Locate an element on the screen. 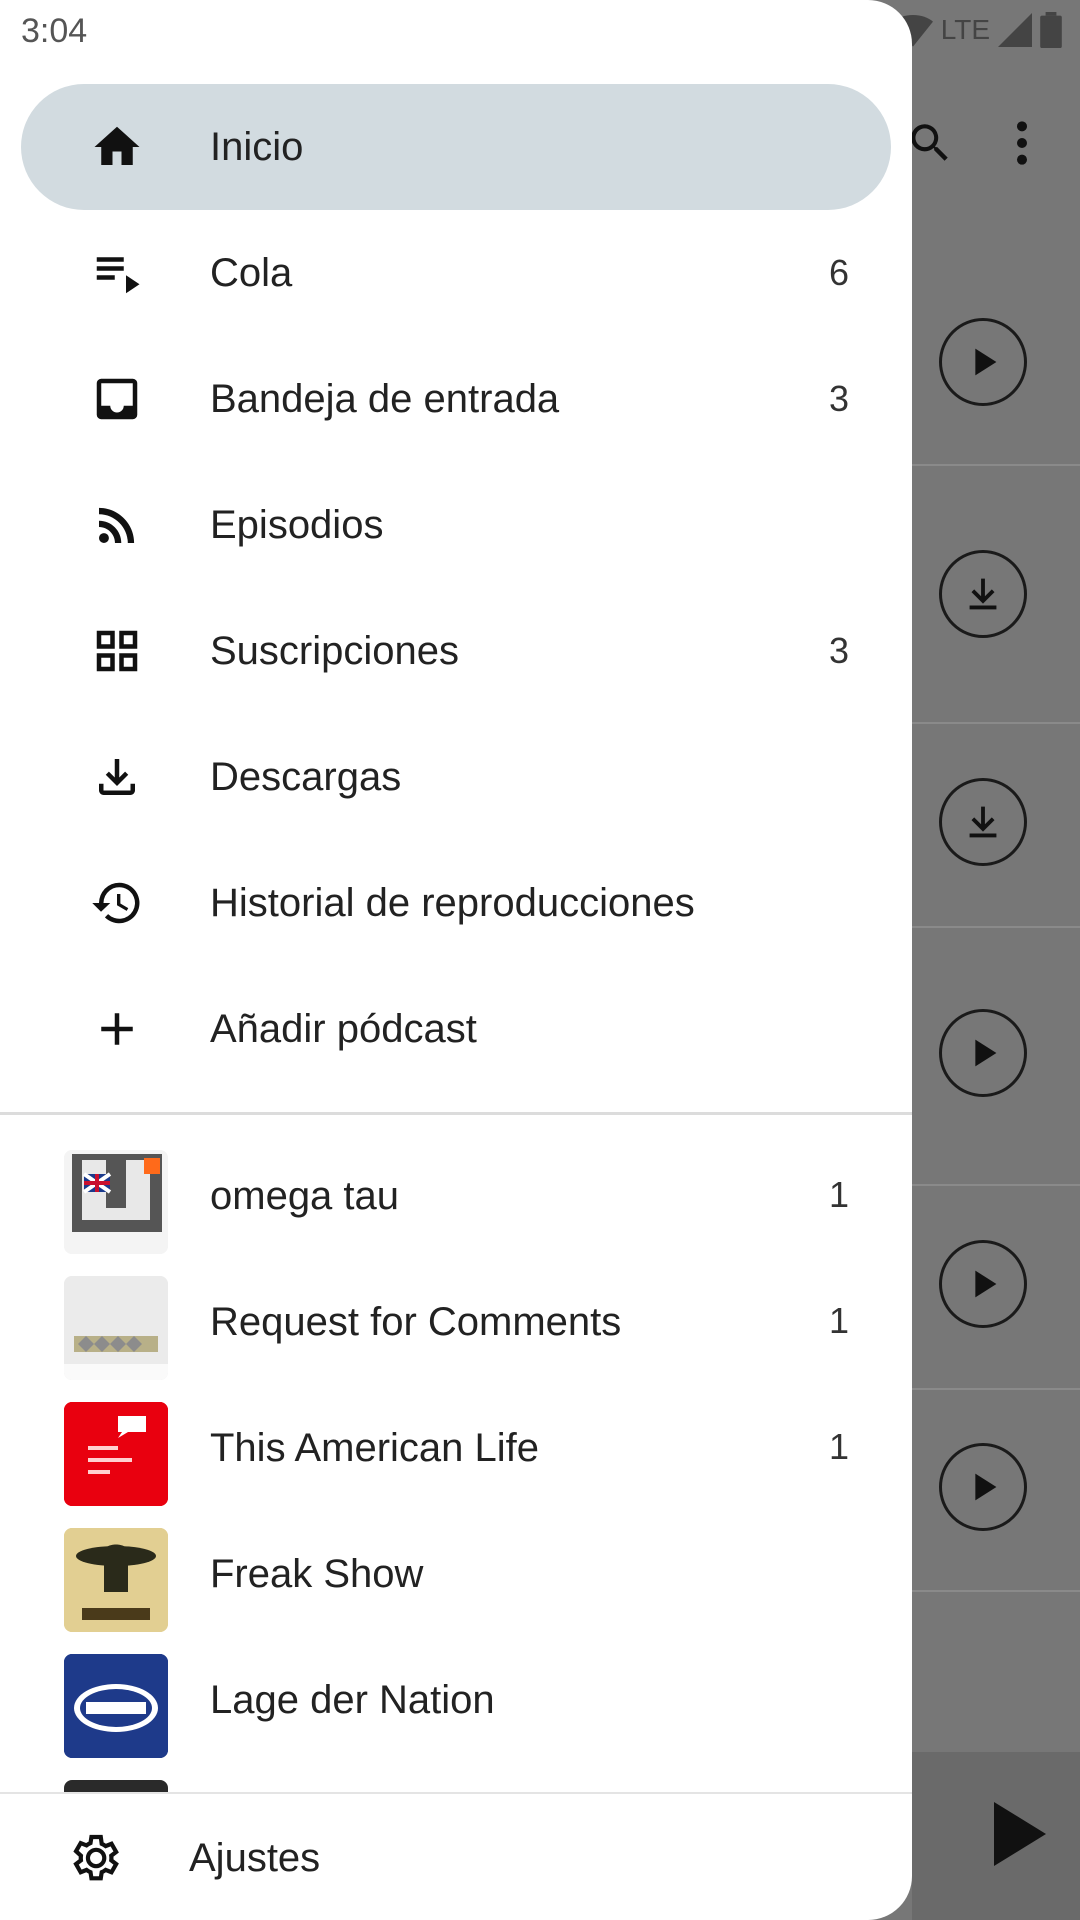 The height and width of the screenshot is (1920, 1080). podcast-item-freak-show: Freak Show is located at coordinates (456, 1570).